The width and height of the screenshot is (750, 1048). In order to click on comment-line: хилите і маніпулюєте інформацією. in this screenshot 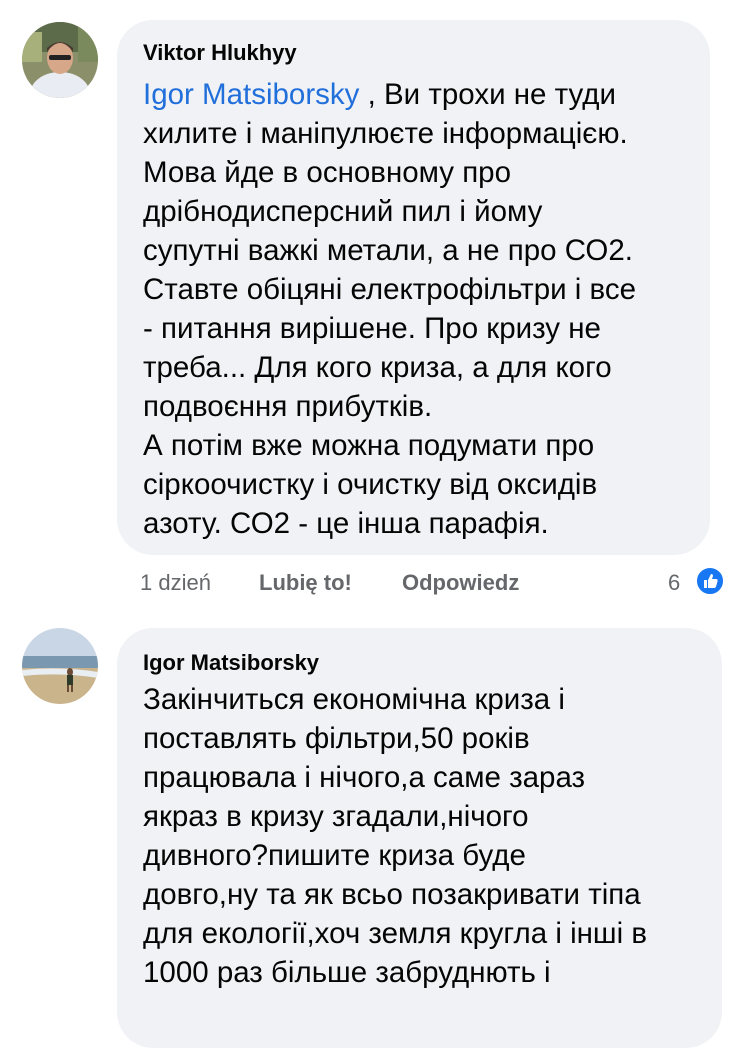, I will do `click(385, 133)`.